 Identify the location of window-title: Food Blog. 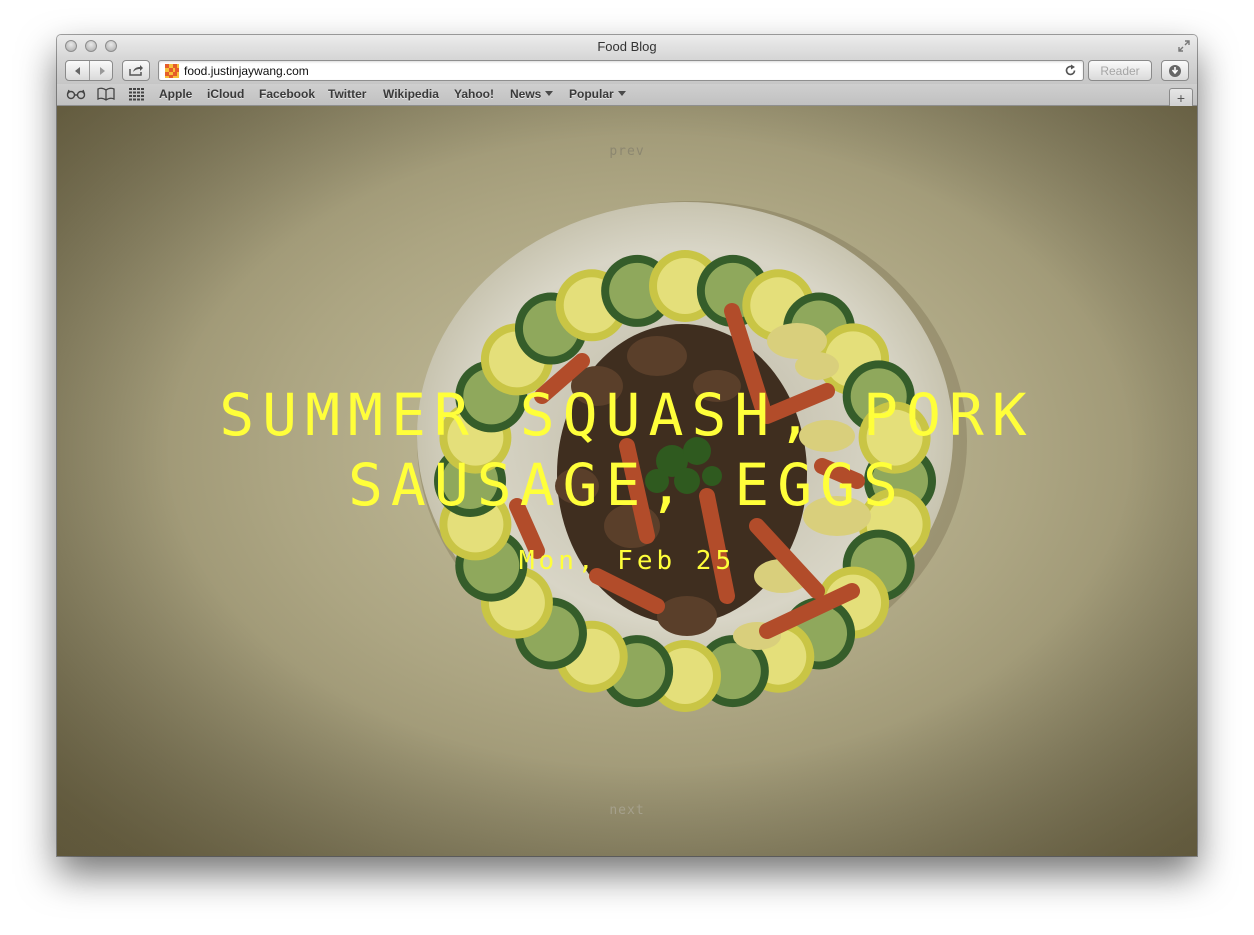
(627, 46).